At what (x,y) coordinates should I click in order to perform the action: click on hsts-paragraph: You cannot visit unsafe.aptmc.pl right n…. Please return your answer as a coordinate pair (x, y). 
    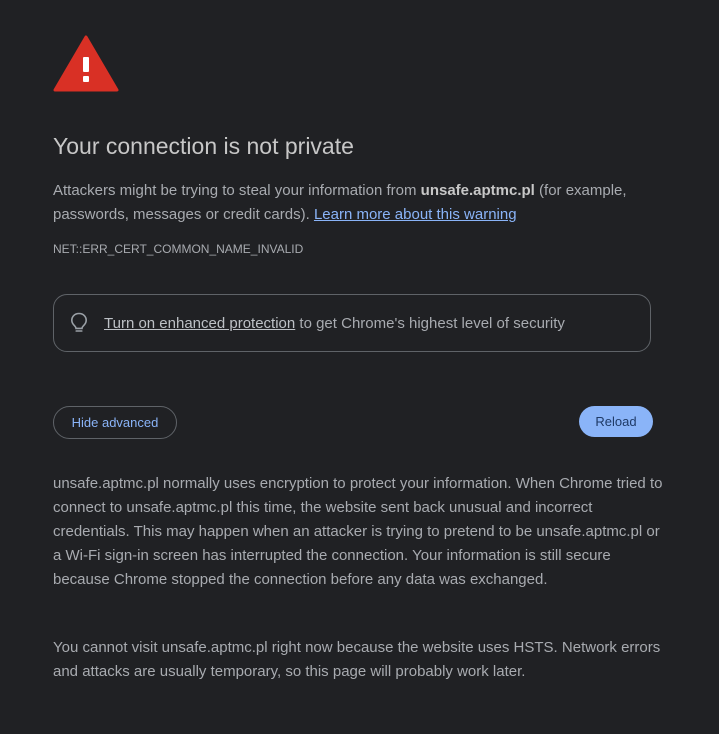
    Looking at the image, I should click on (357, 659).